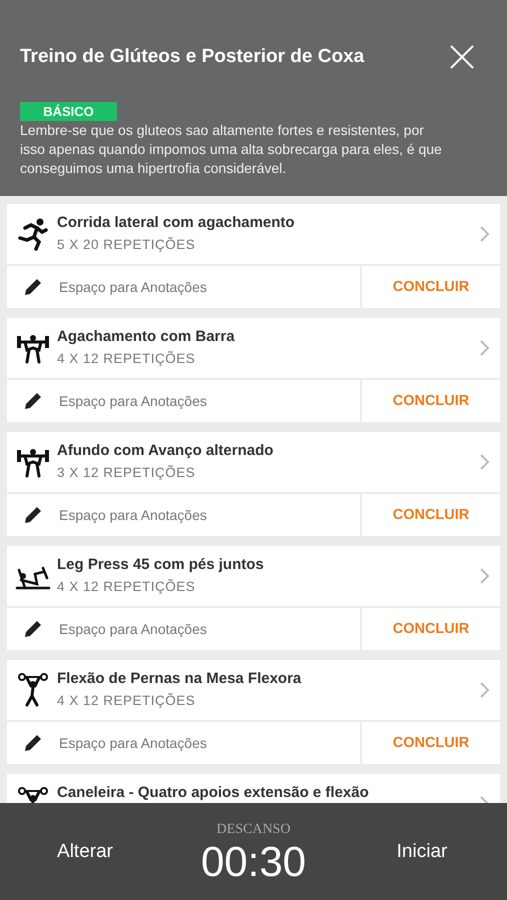  Describe the element at coordinates (165, 450) in the screenshot. I see `exercise-name: Afundo com Avanço alternado` at that location.